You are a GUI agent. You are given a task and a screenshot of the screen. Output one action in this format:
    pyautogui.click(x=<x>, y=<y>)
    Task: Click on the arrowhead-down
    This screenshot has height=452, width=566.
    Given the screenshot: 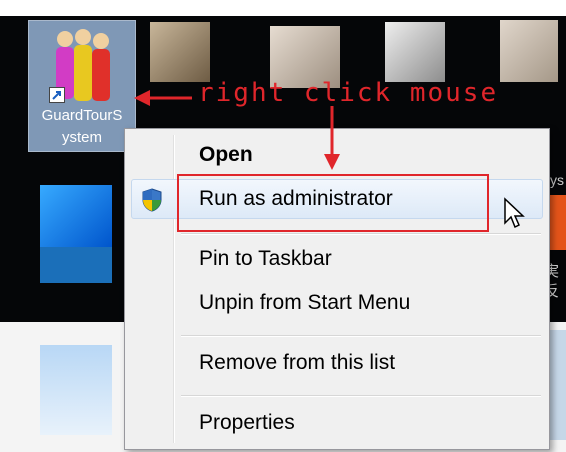 What is the action you would take?
    pyautogui.click(x=332, y=162)
    